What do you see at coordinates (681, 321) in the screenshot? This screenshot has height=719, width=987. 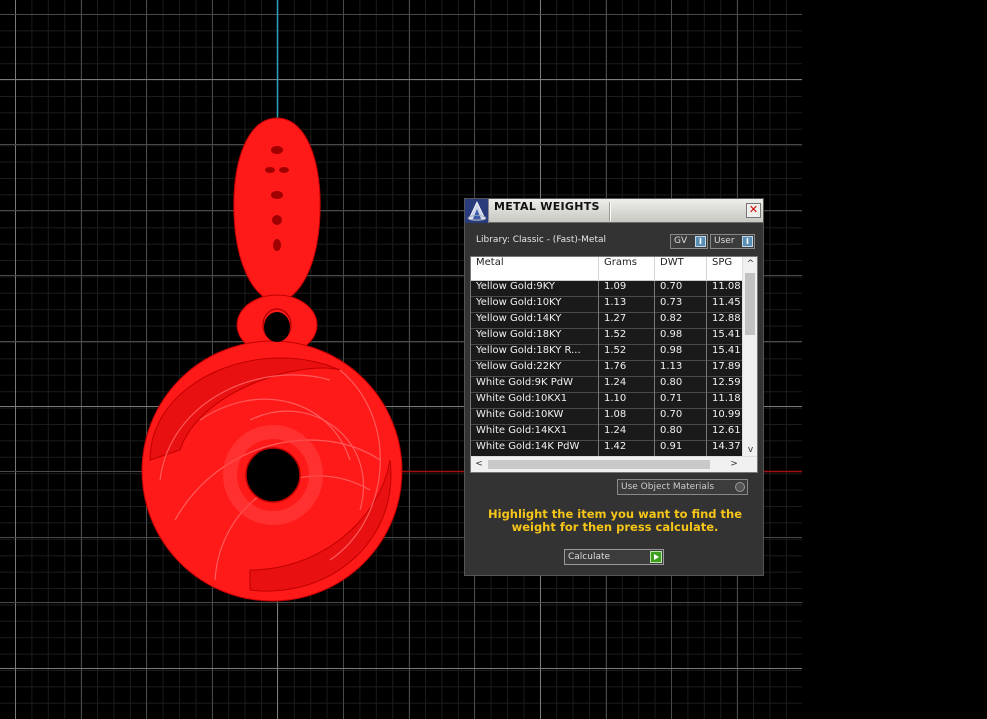 I see `dwt-cell: 0.82` at bounding box center [681, 321].